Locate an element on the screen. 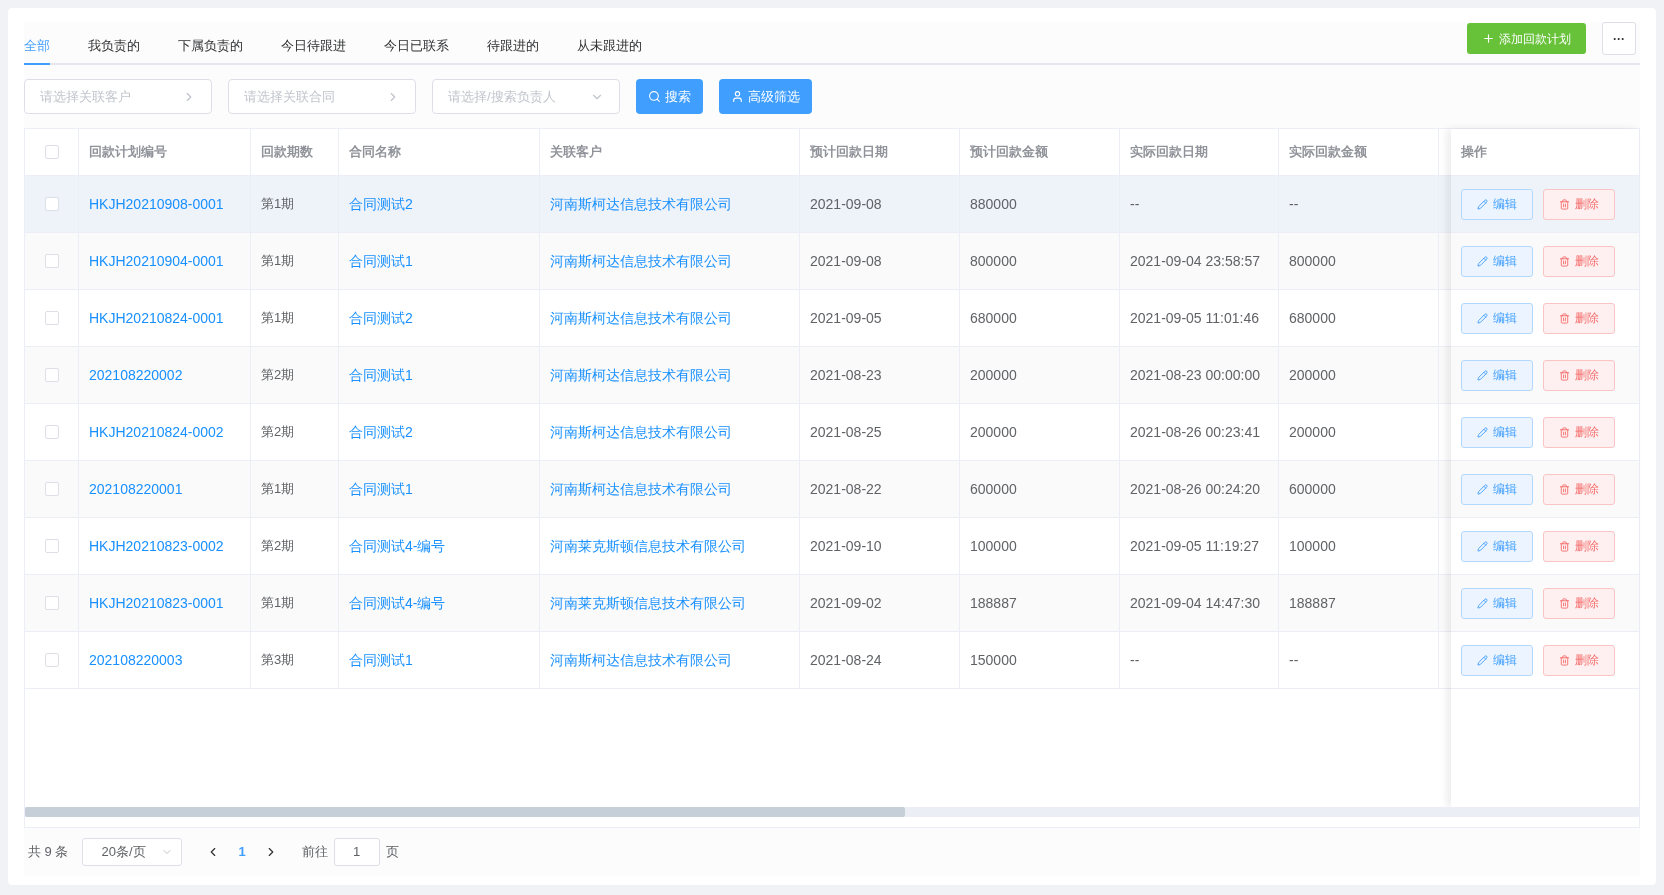 This screenshot has height=895, width=1664. scrollbar-thumb is located at coordinates (465, 812).